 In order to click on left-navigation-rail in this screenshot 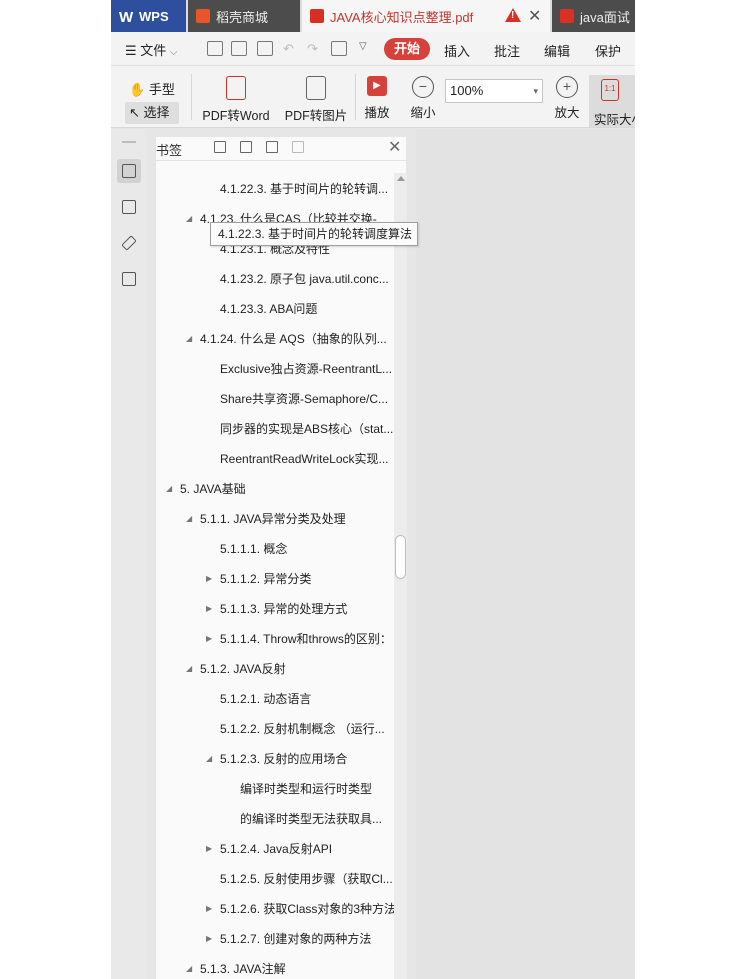, I will do `click(129, 554)`.